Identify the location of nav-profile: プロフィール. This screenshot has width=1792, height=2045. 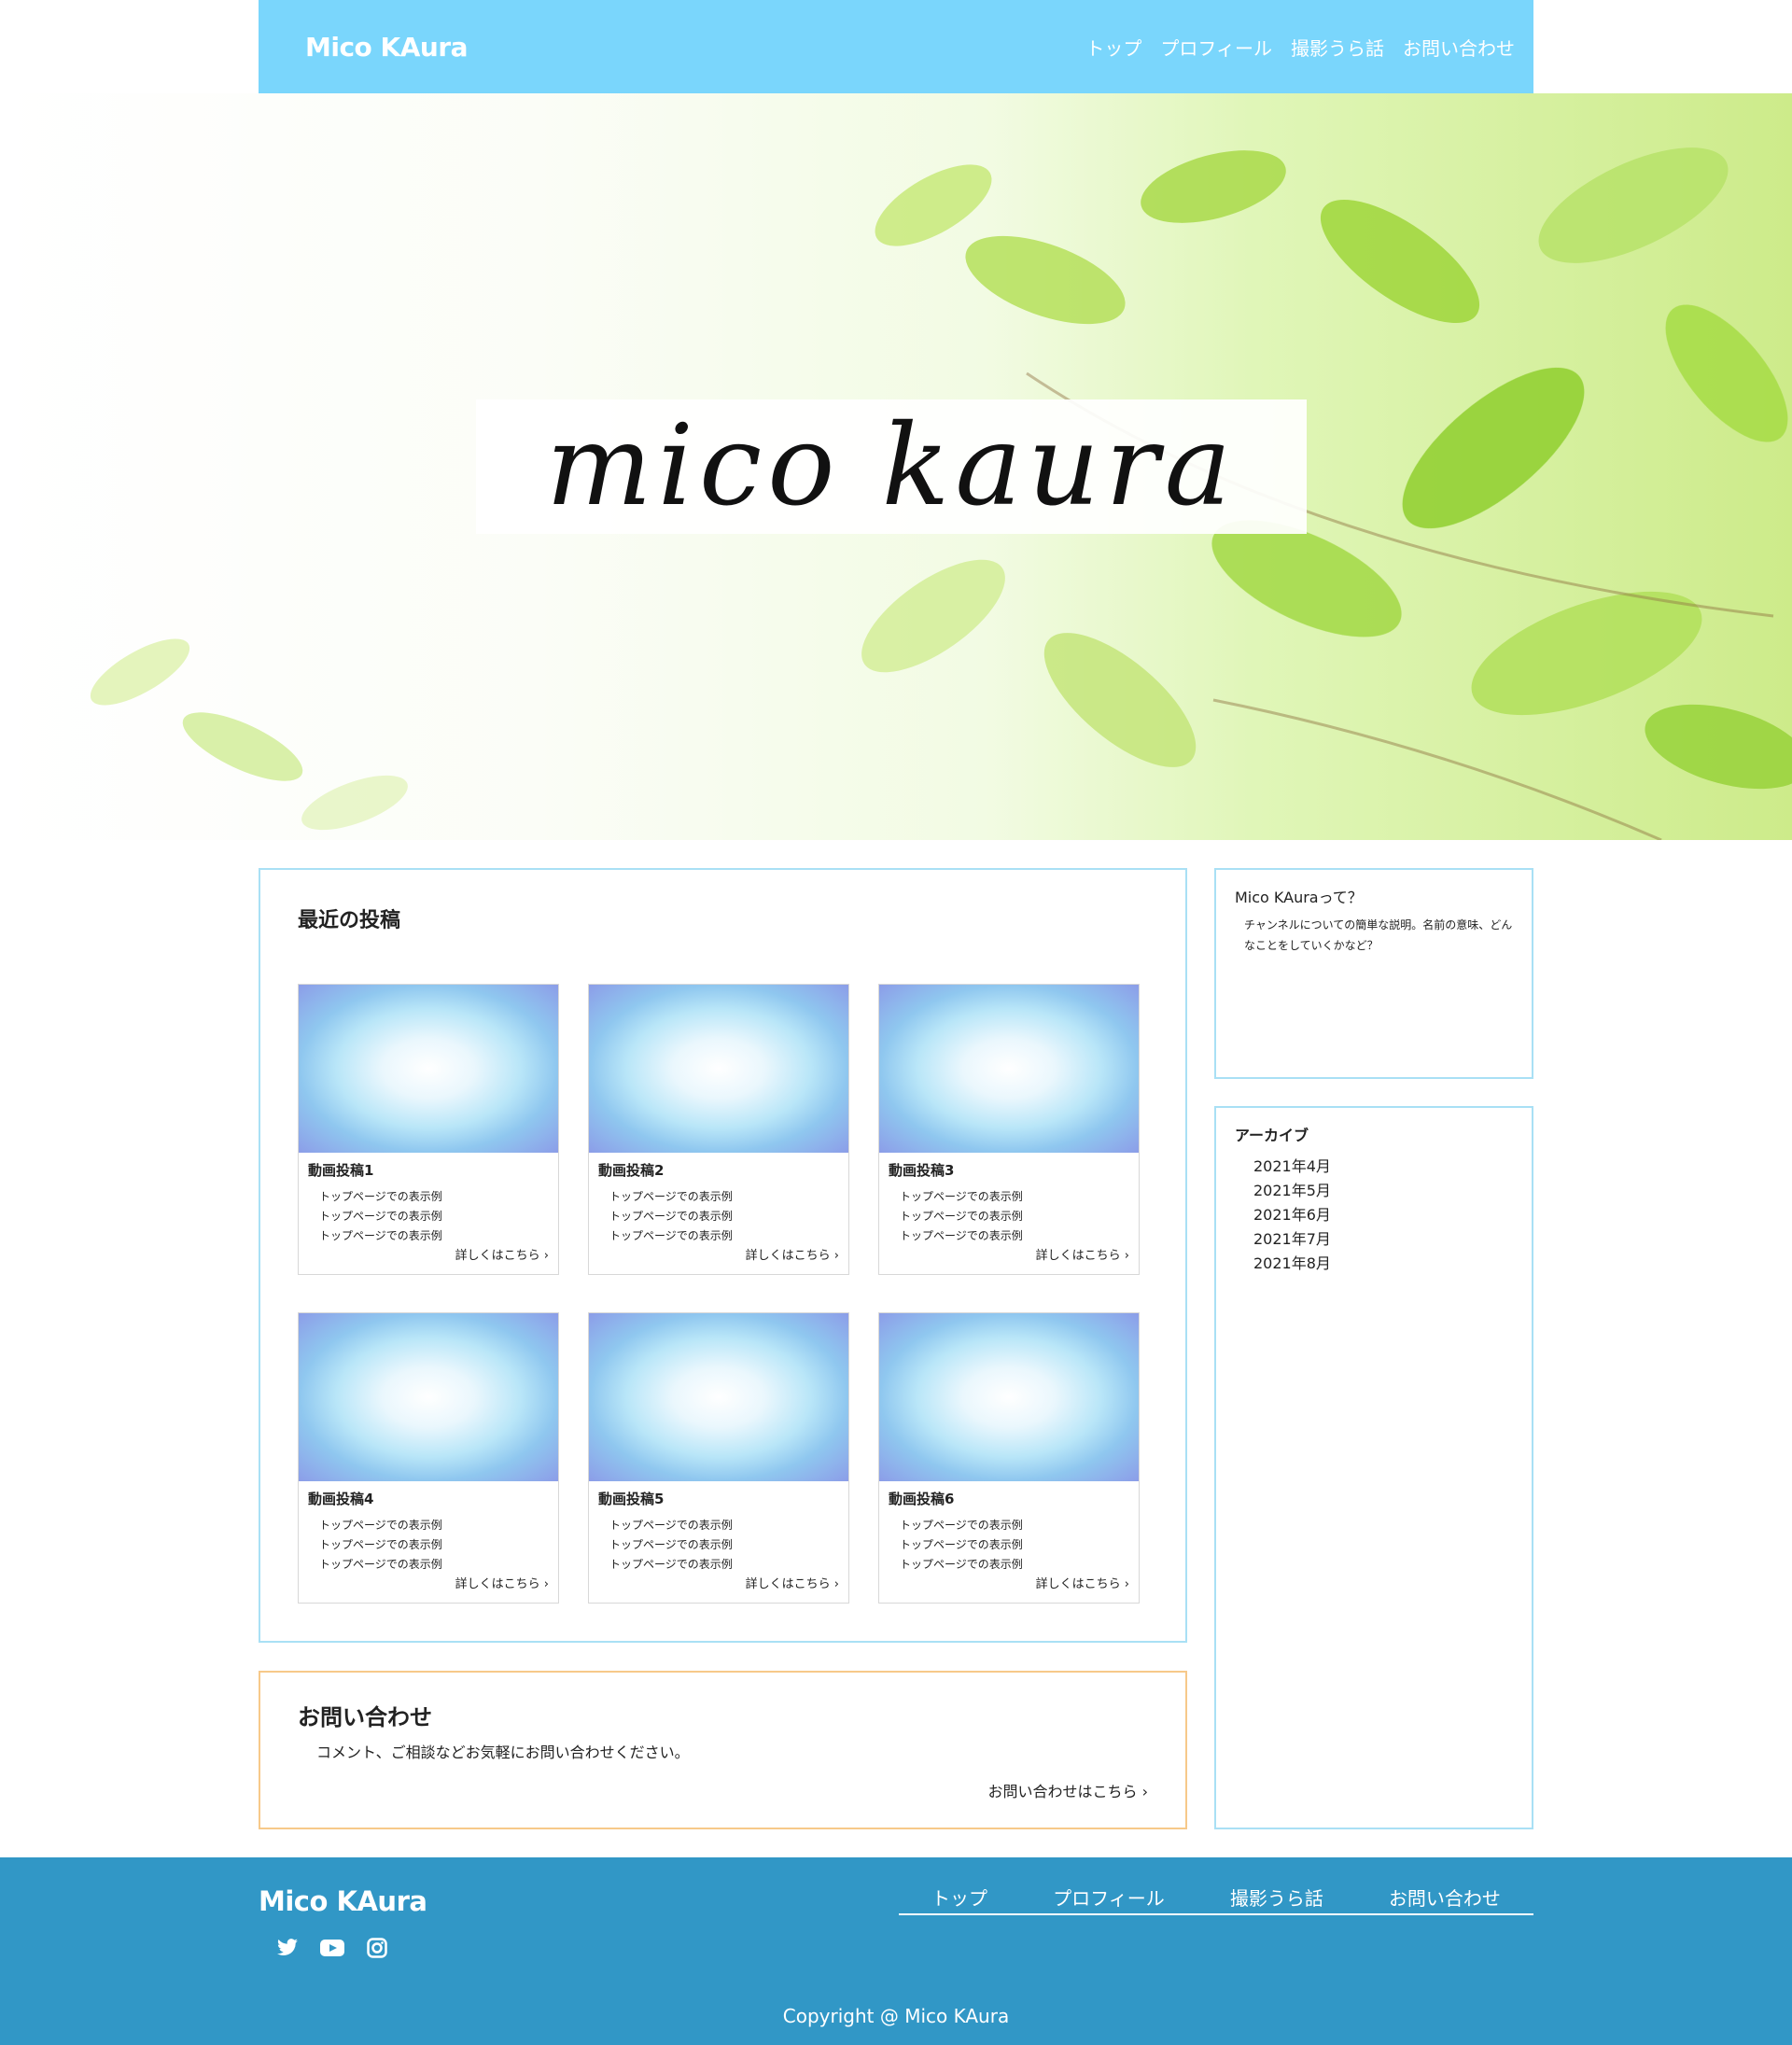
(1216, 47).